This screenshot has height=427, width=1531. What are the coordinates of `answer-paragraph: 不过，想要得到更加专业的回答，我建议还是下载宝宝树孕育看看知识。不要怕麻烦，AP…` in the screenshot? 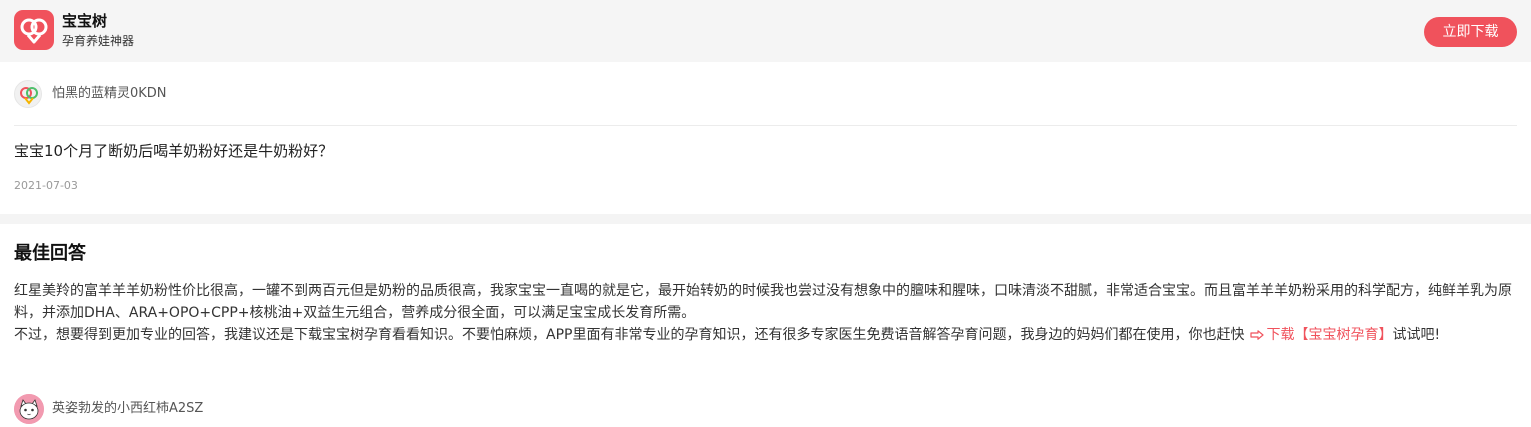 It's located at (767, 335).